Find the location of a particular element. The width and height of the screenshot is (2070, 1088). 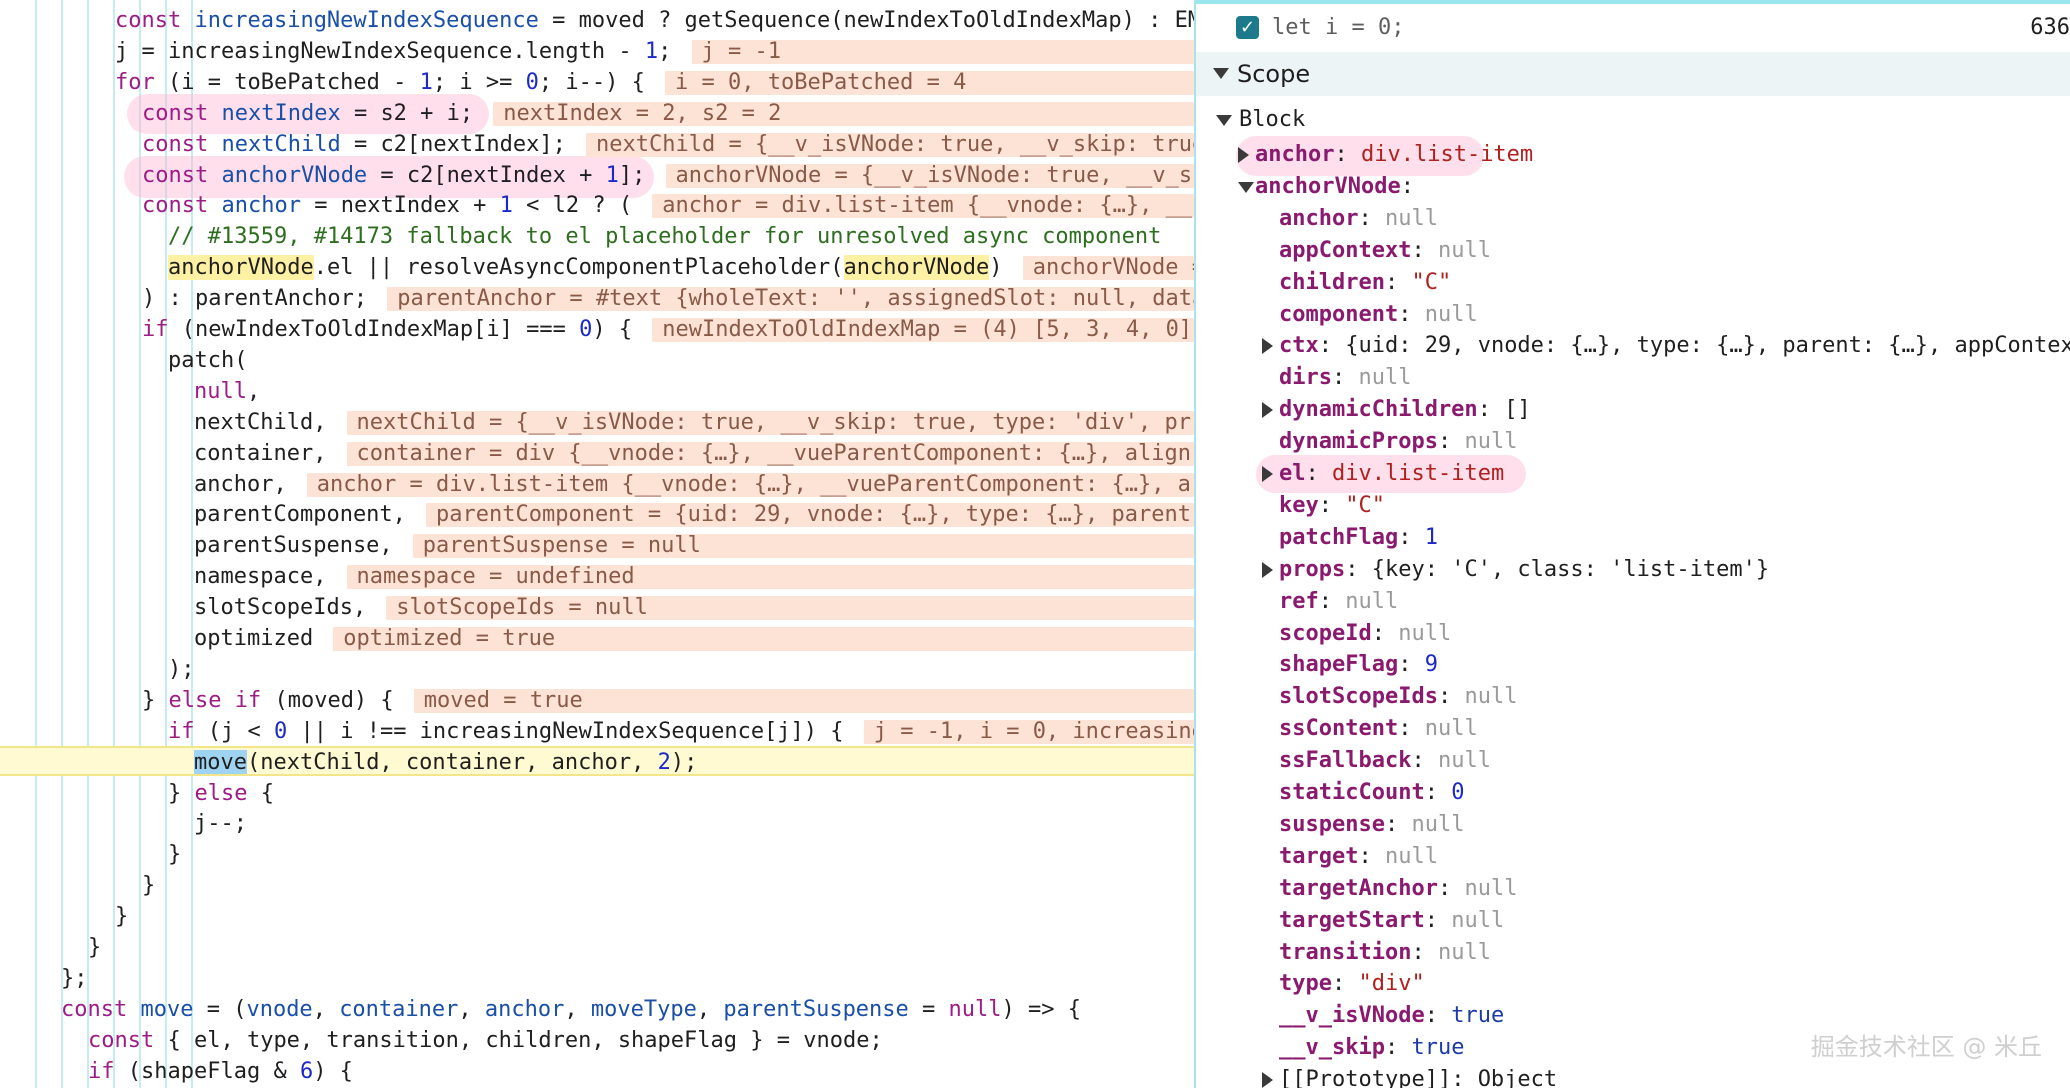

scope-property-row: ssFallback: null is located at coordinates (1633, 761).